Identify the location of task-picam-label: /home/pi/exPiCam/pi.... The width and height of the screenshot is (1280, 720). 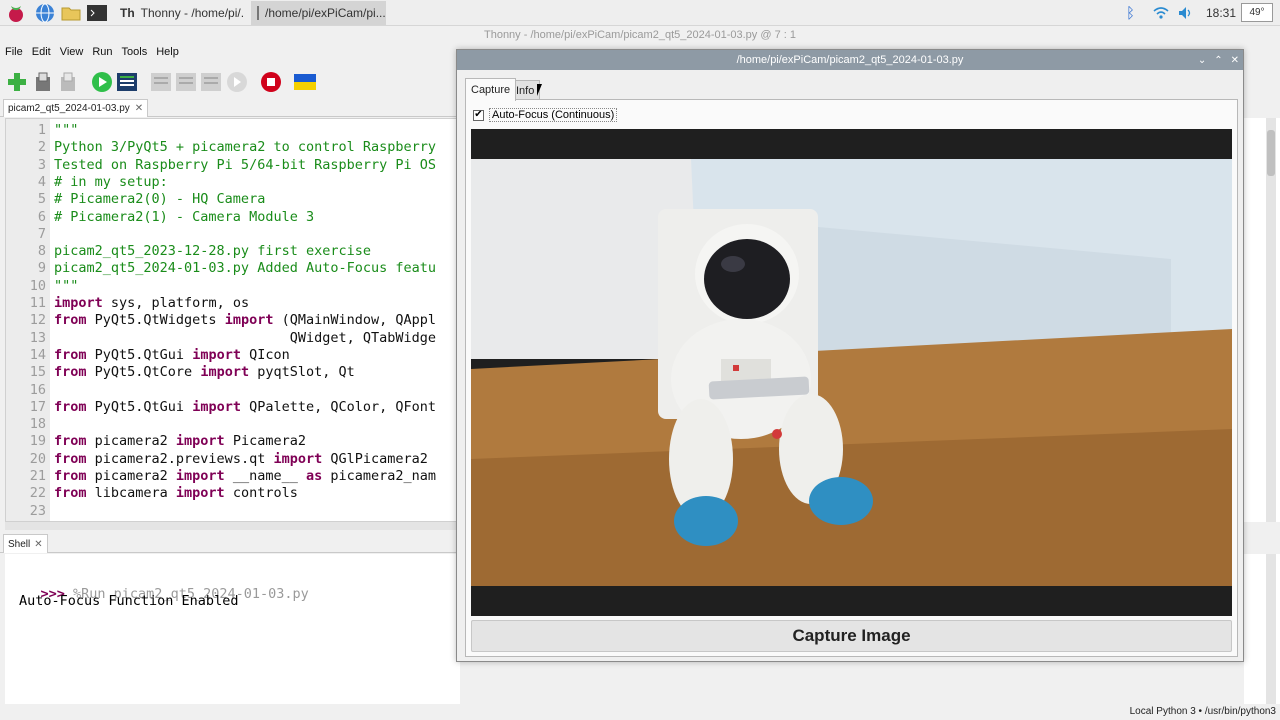
(325, 13).